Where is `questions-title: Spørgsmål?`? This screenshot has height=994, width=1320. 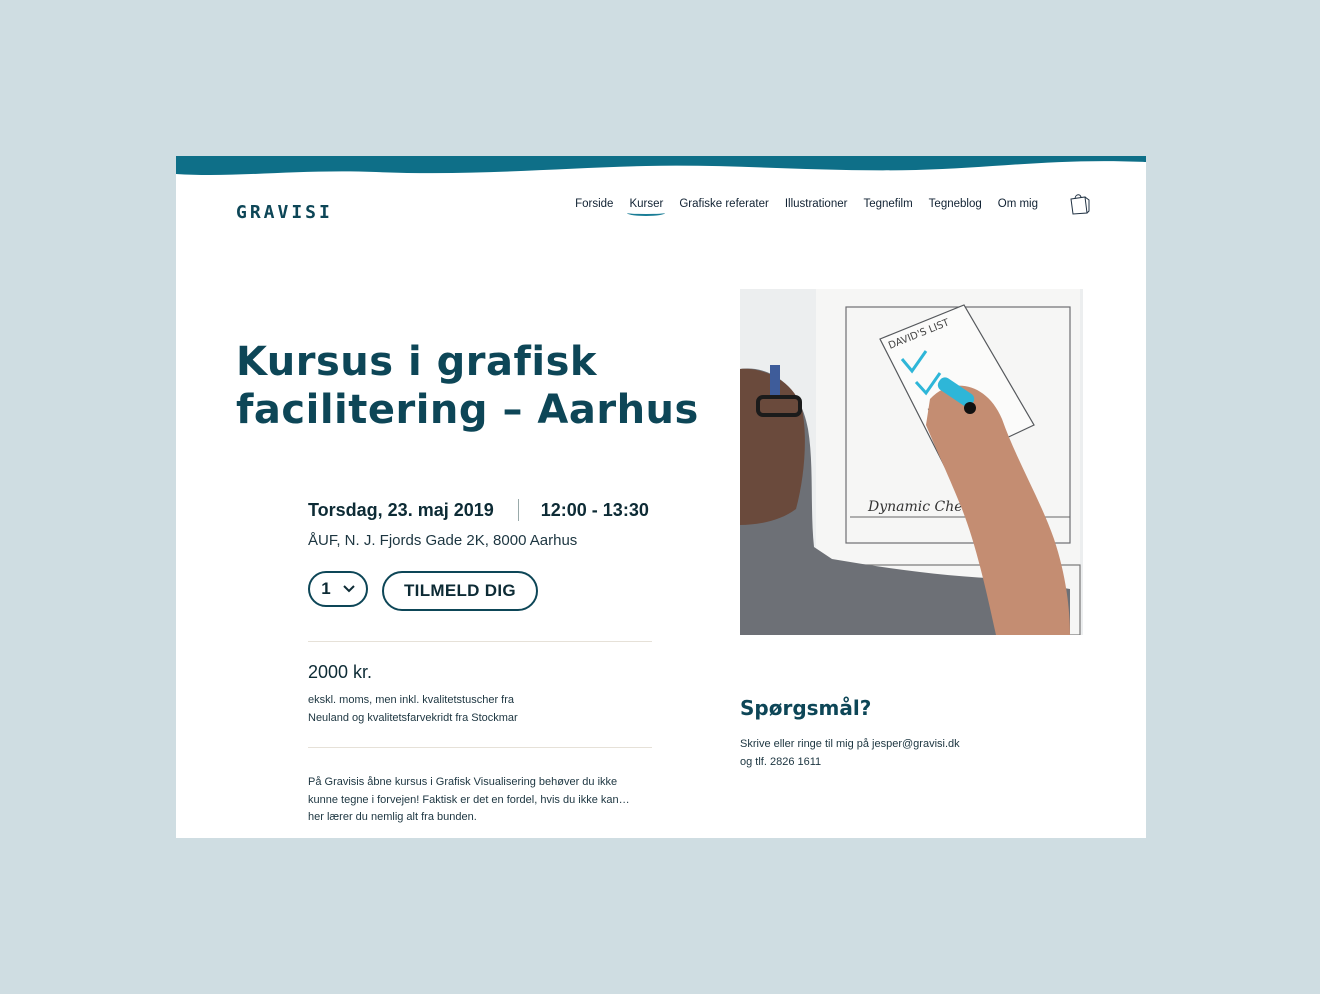
questions-title: Spørgsmål? is located at coordinates (806, 708).